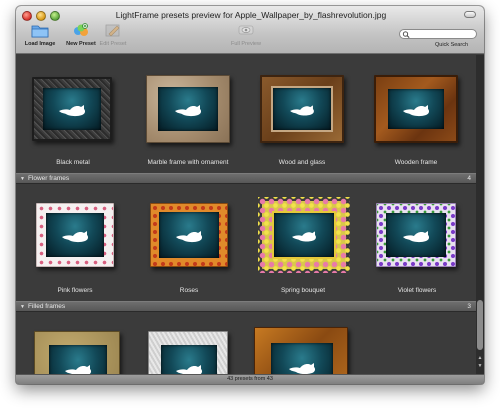 This screenshot has width=500, height=410. What do you see at coordinates (480, 325) in the screenshot?
I see `scrollbar-thumb` at bounding box center [480, 325].